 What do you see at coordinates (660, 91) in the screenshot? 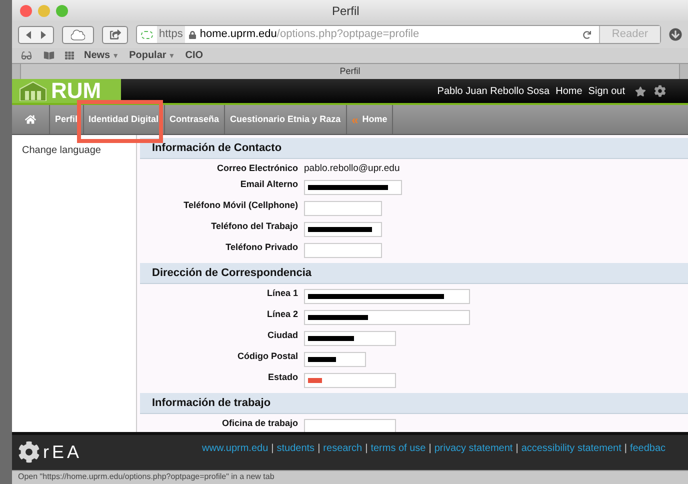
I see `settings-icon` at bounding box center [660, 91].